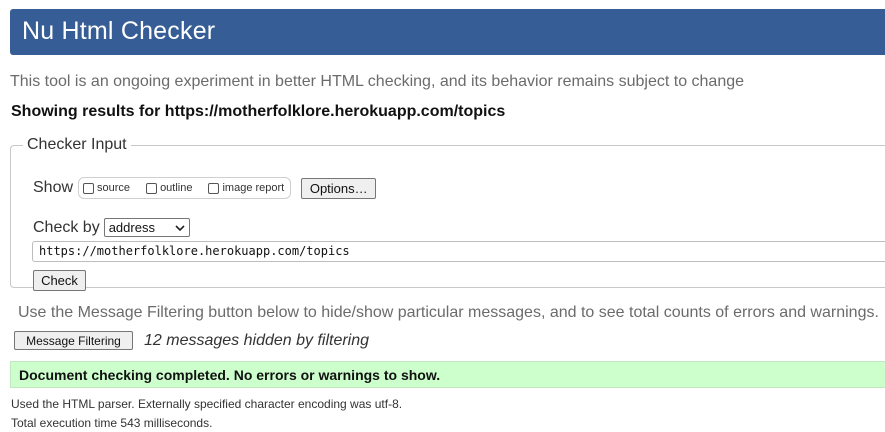  I want to click on show-options-group: source outline image report, so click(185, 188).